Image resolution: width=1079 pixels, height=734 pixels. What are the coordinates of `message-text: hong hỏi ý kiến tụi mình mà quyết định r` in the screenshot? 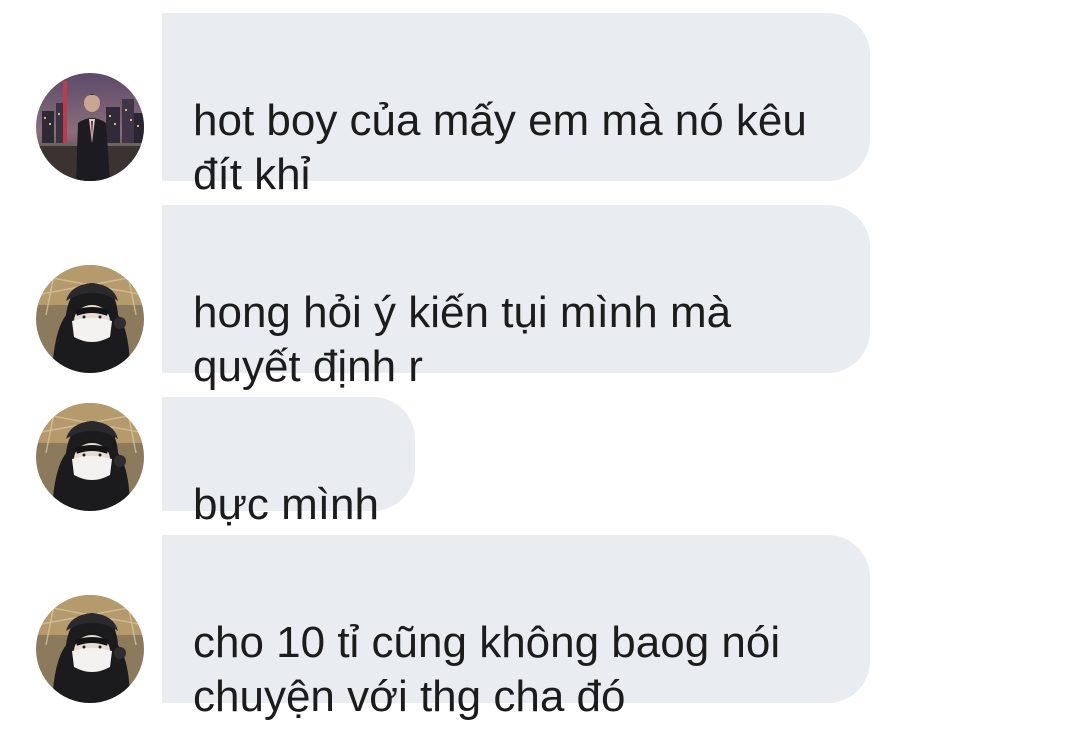 It's located at (462, 339).